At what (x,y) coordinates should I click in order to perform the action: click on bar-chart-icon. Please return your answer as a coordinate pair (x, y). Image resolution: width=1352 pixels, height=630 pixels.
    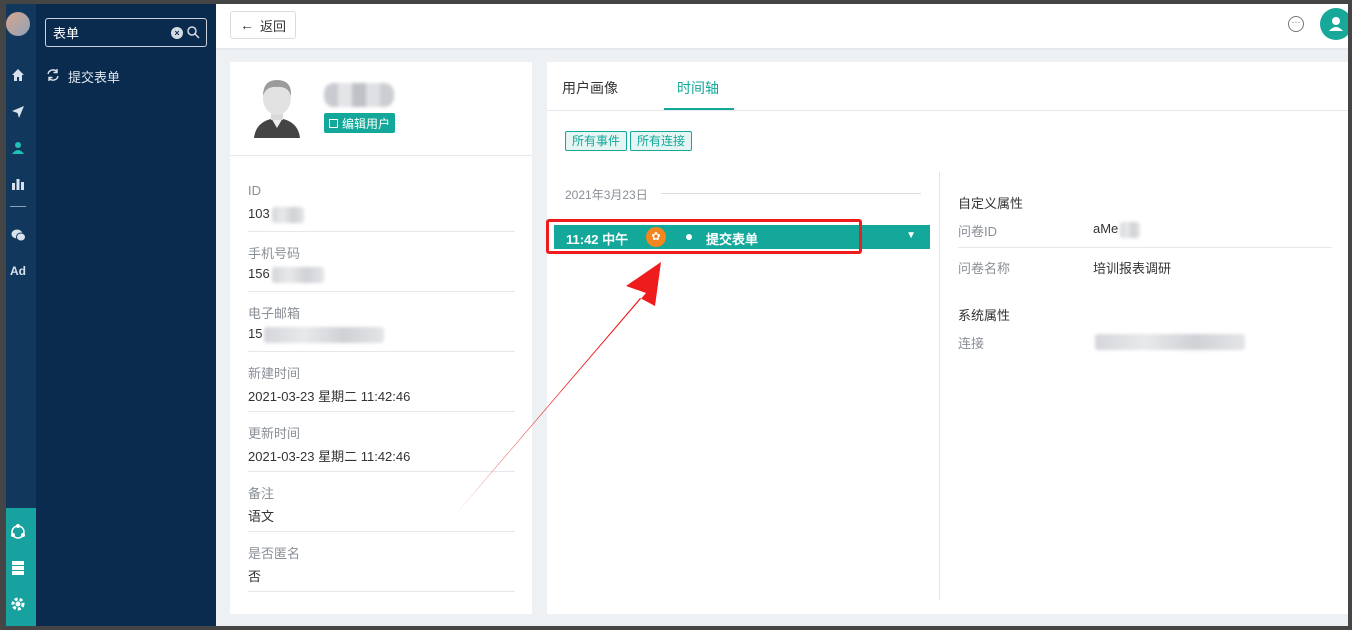
    Looking at the image, I should click on (18, 184).